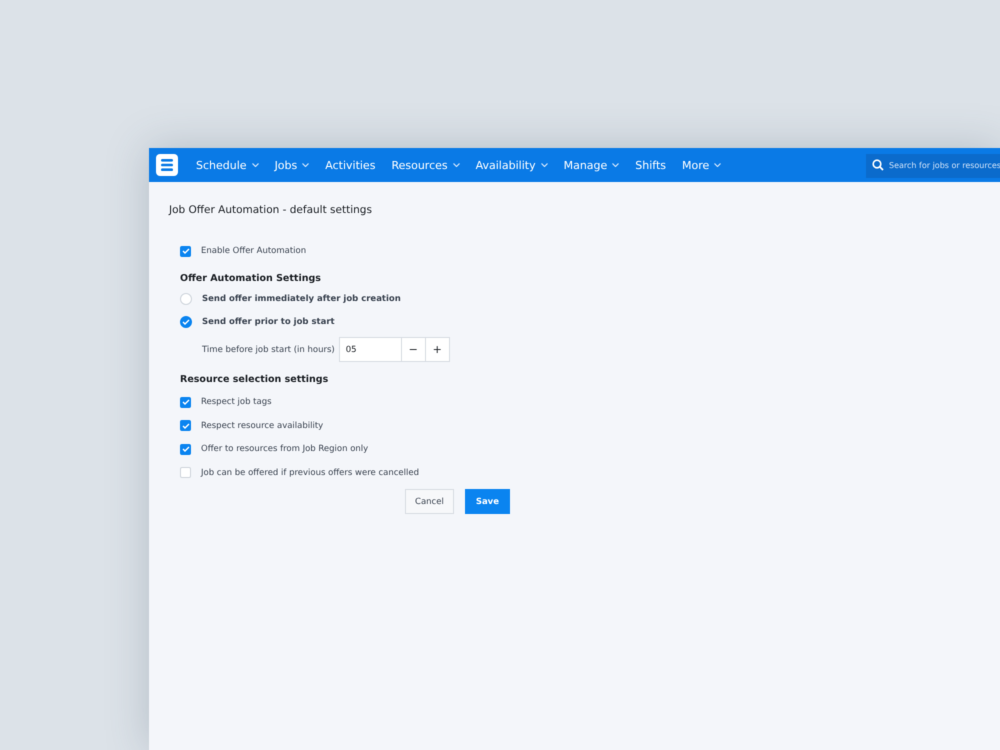 This screenshot has height=750, width=1000. What do you see at coordinates (255, 379) in the screenshot?
I see `section-heading: Resource selection settings` at bounding box center [255, 379].